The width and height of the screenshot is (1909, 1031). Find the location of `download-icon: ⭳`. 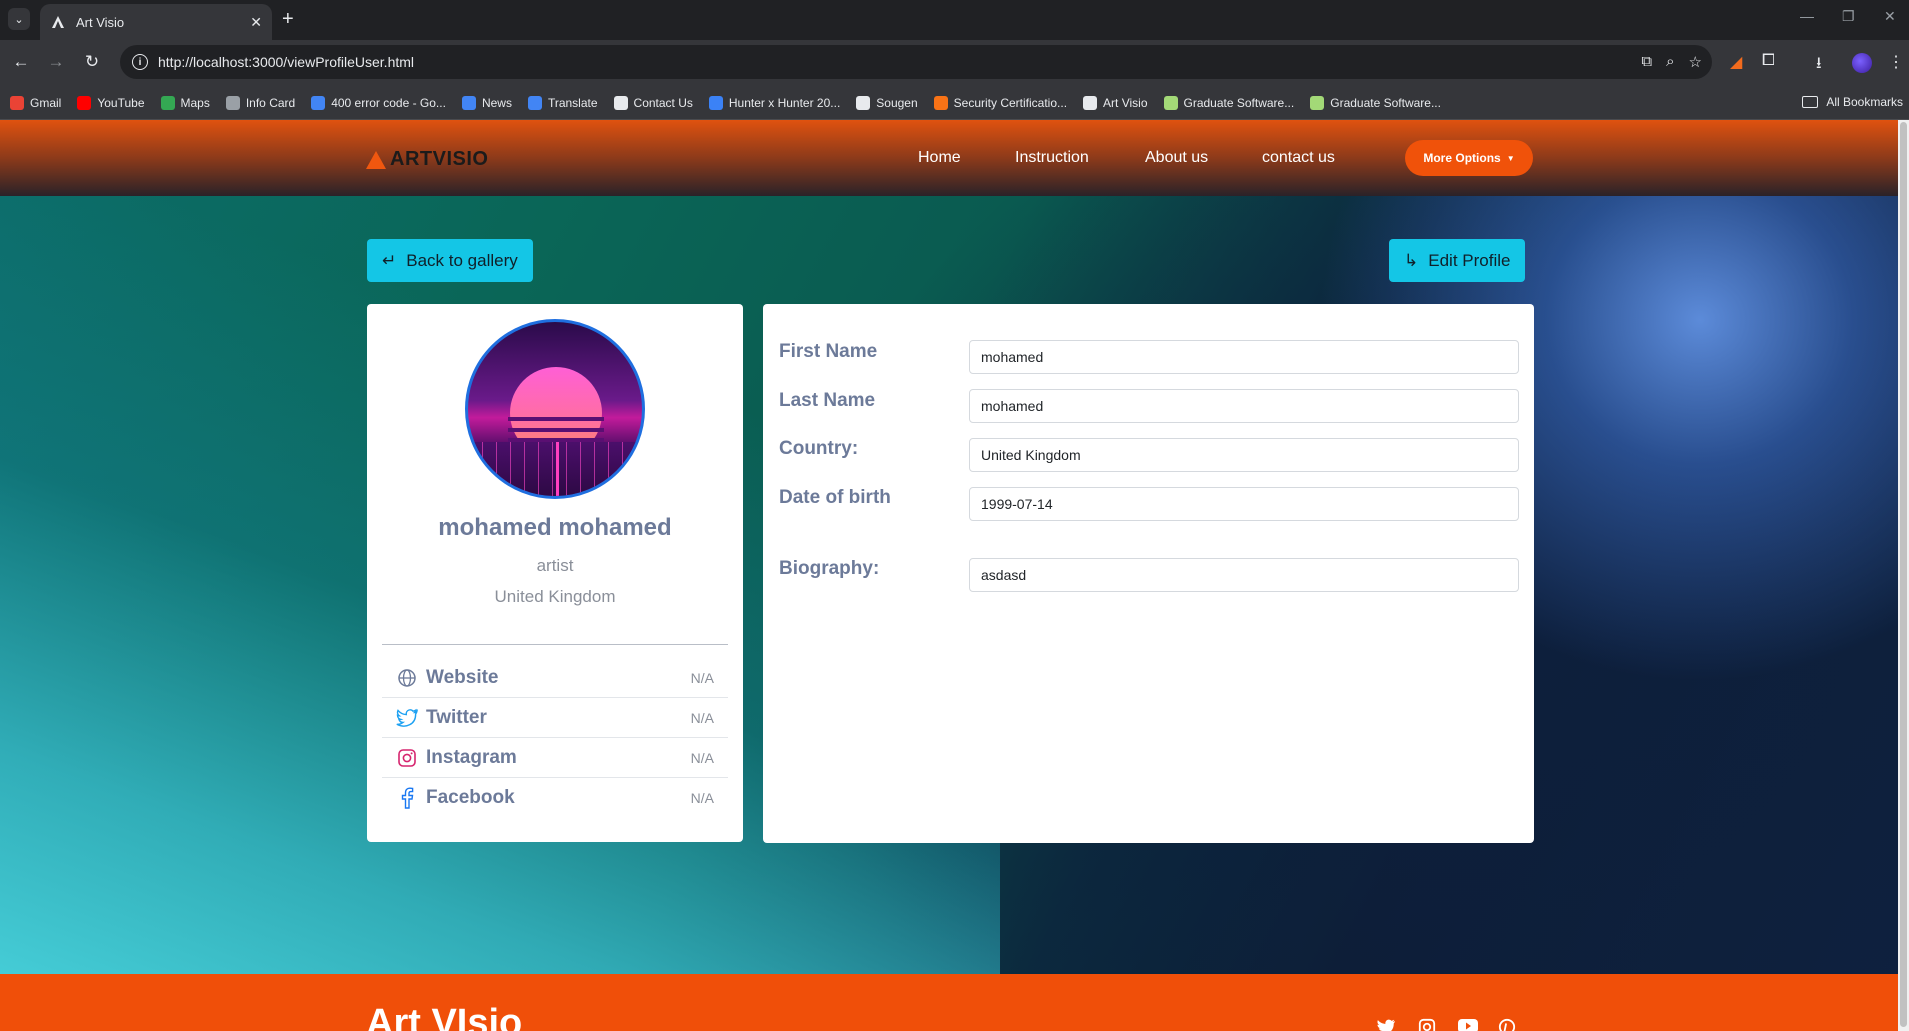

download-icon: ⭳ is located at coordinates (1819, 65).